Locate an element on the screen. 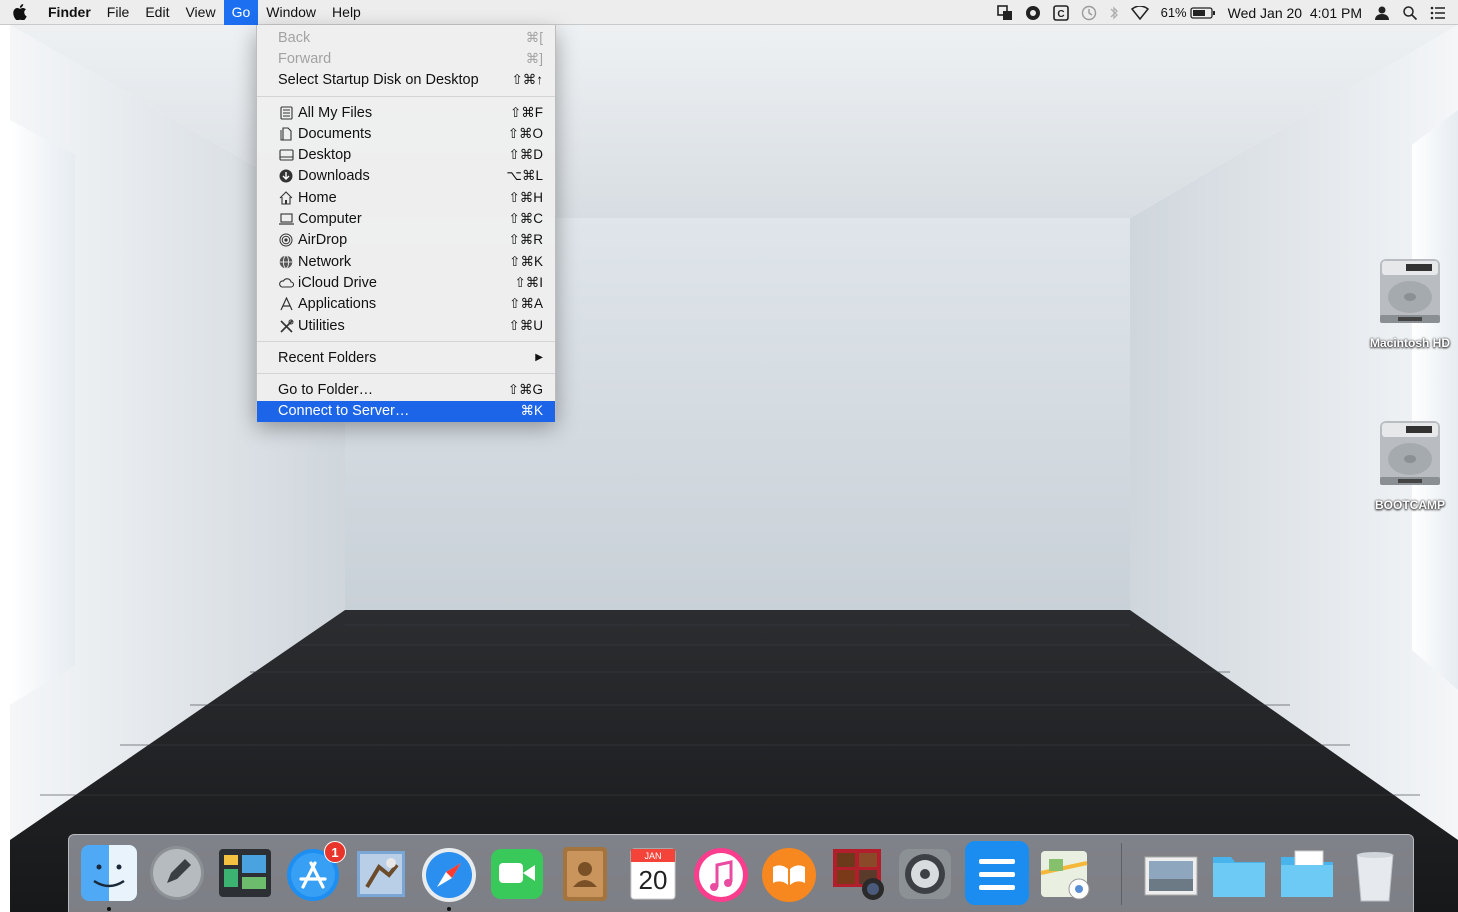 This screenshot has width=1458, height=912. menu-item-shortcut: ⌘[ is located at coordinates (534, 37).